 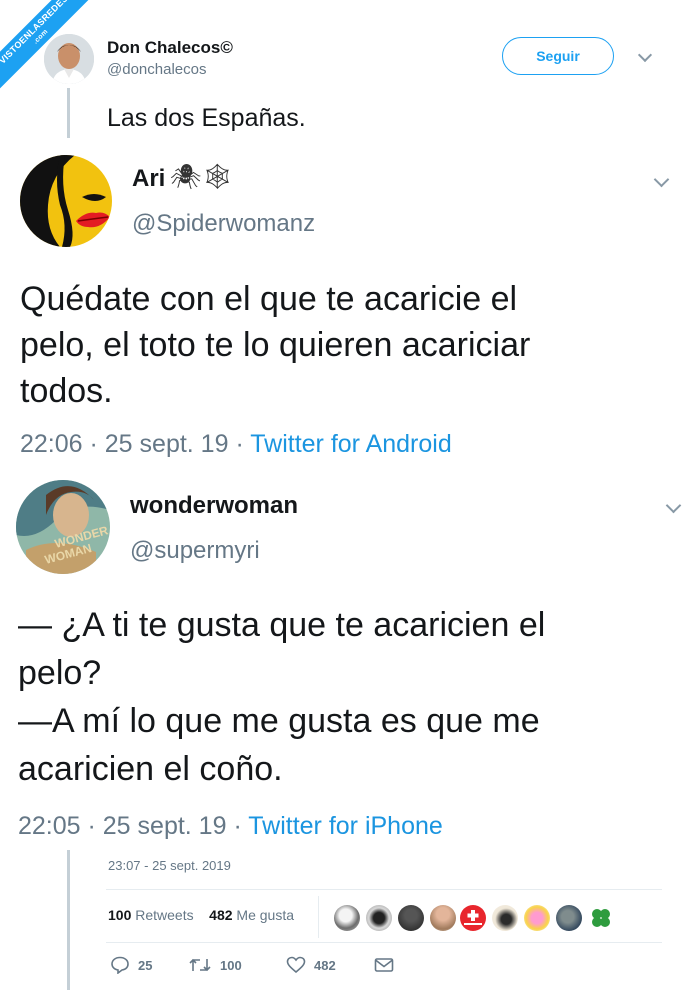 I want to click on supermyri-avatar: WONDER WOMAN, so click(x=63, y=527).